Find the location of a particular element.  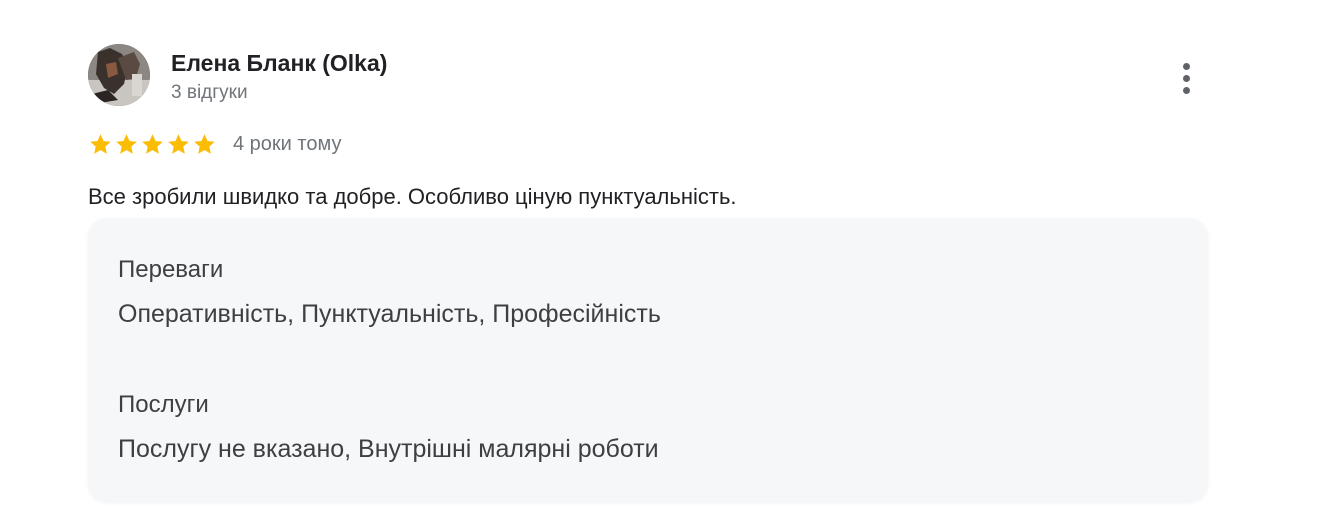

review-header: Елена Бланк (Olka) 3 відгуки is located at coordinates (648, 77).